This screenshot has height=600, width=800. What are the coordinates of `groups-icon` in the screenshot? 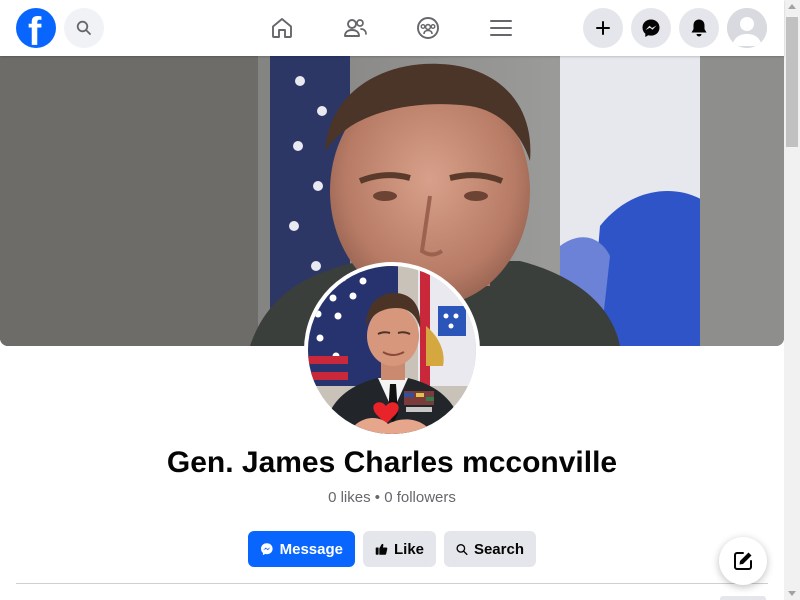 It's located at (428, 28).